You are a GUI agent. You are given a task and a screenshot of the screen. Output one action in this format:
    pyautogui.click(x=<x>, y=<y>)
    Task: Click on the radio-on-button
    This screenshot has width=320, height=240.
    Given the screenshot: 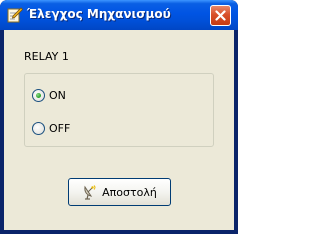 What is the action you would take?
    pyautogui.click(x=38, y=95)
    